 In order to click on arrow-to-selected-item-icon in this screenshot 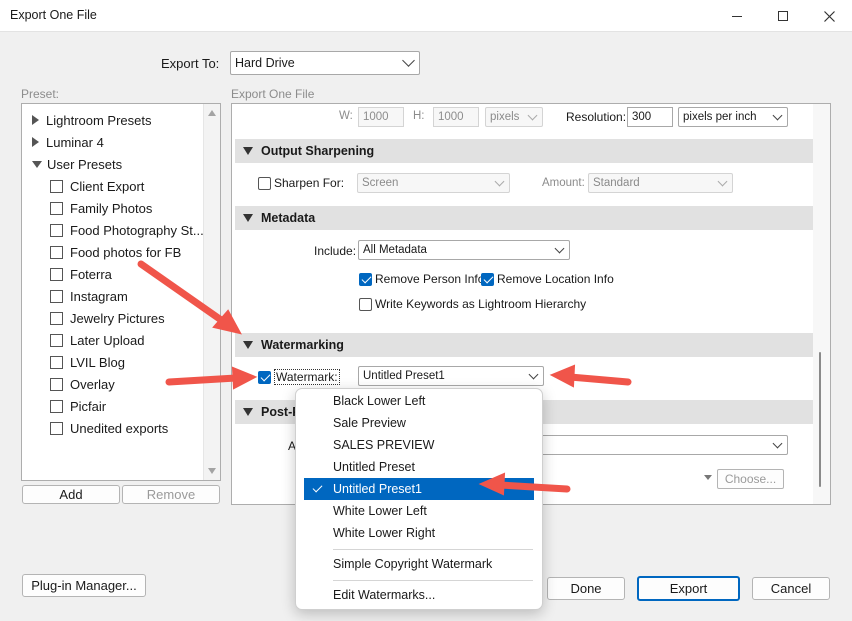, I will do `click(533, 487)`.